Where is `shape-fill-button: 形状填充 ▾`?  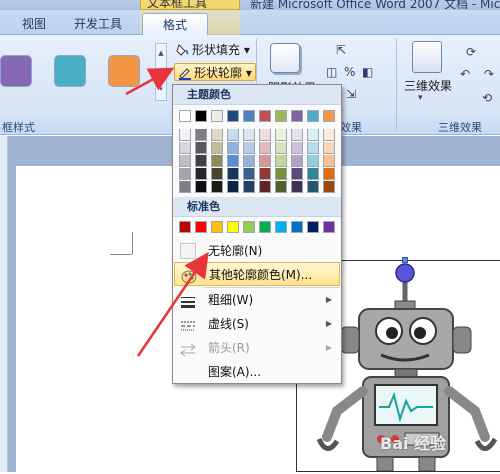
shape-fill-button: 形状填充 ▾ is located at coordinates (213, 50).